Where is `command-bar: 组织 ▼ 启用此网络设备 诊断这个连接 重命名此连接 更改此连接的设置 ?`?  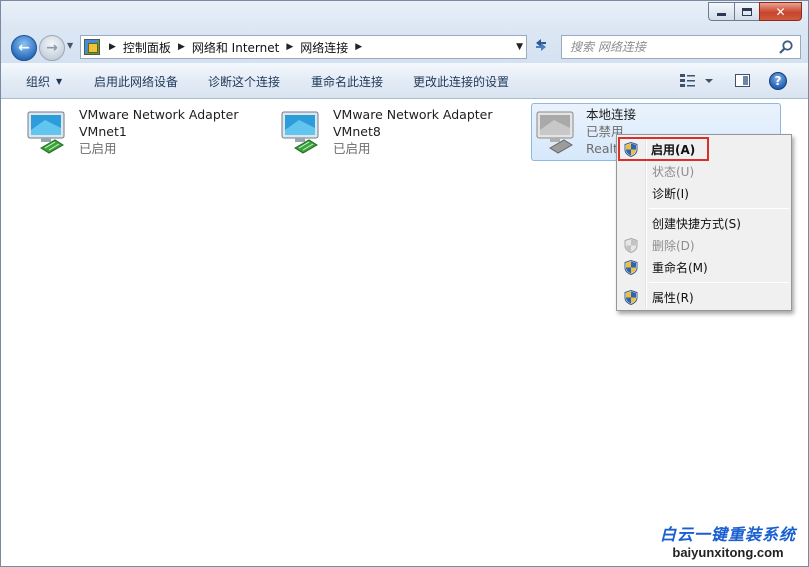
command-bar: 组织 ▼ 启用此网络设备 诊断这个连接 重命名此连接 更改此连接的设置 ? is located at coordinates (404, 81).